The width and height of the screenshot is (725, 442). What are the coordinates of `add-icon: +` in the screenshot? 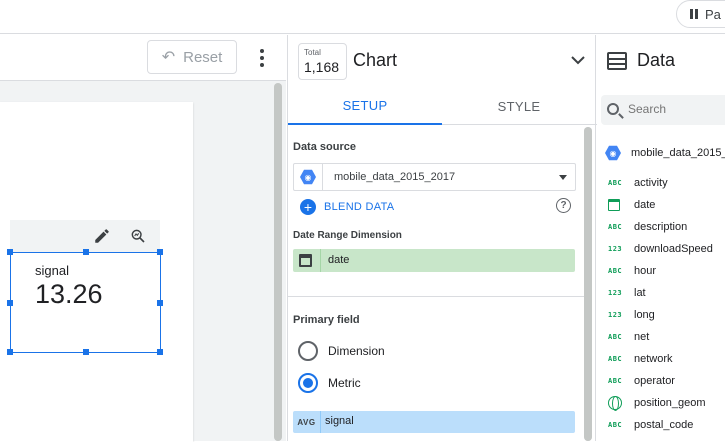 It's located at (308, 207).